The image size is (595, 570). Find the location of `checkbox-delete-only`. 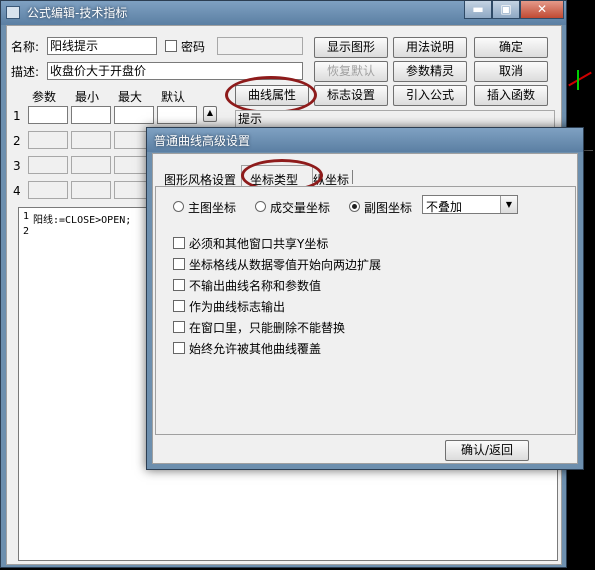

checkbox-delete-only is located at coordinates (179, 327).